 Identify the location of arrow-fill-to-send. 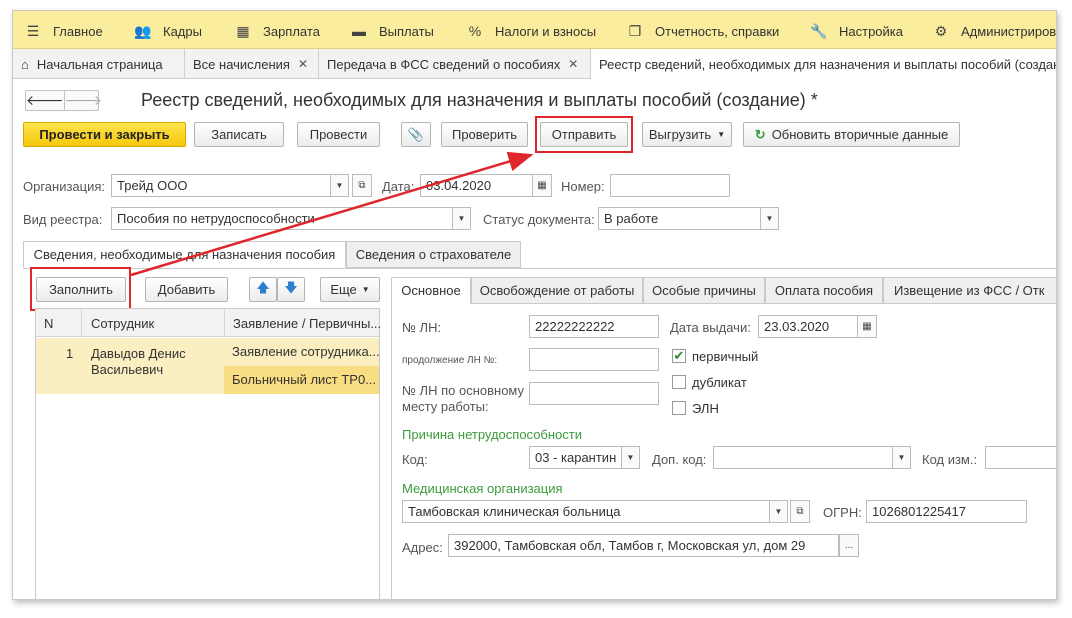
(332, 214).